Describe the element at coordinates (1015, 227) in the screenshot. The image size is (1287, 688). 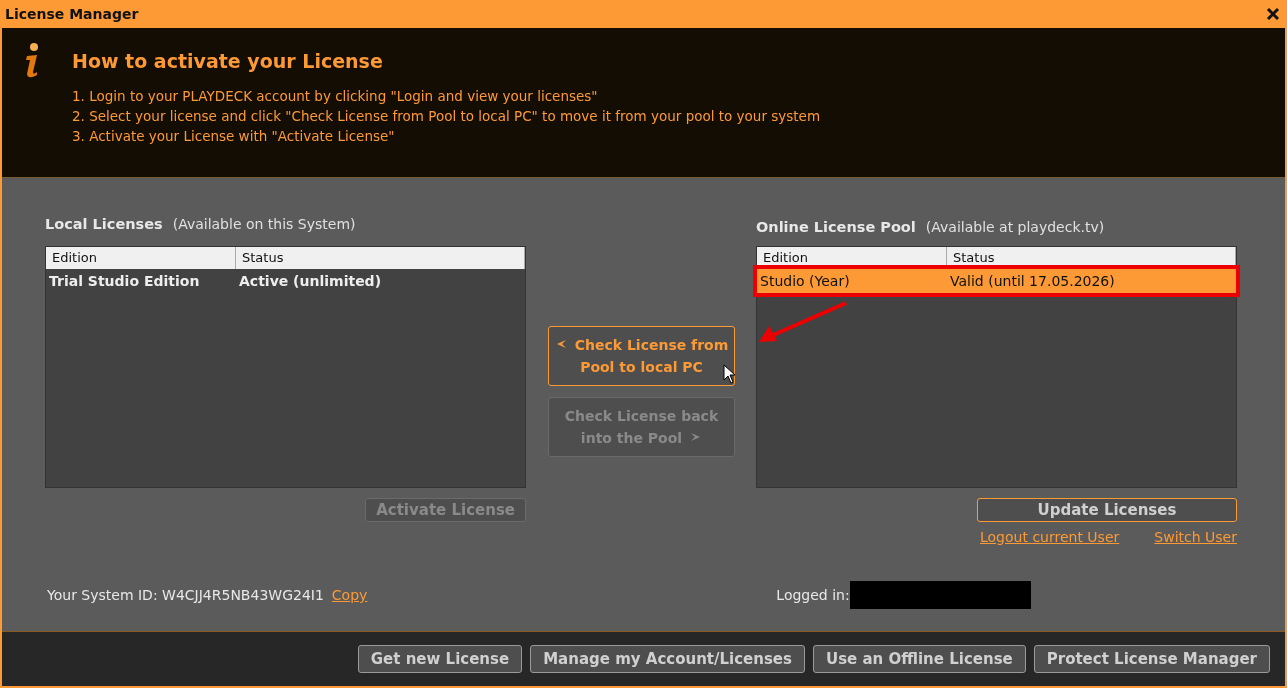
I see `section-subtitle: (Available at playdeck.tv)` at that location.